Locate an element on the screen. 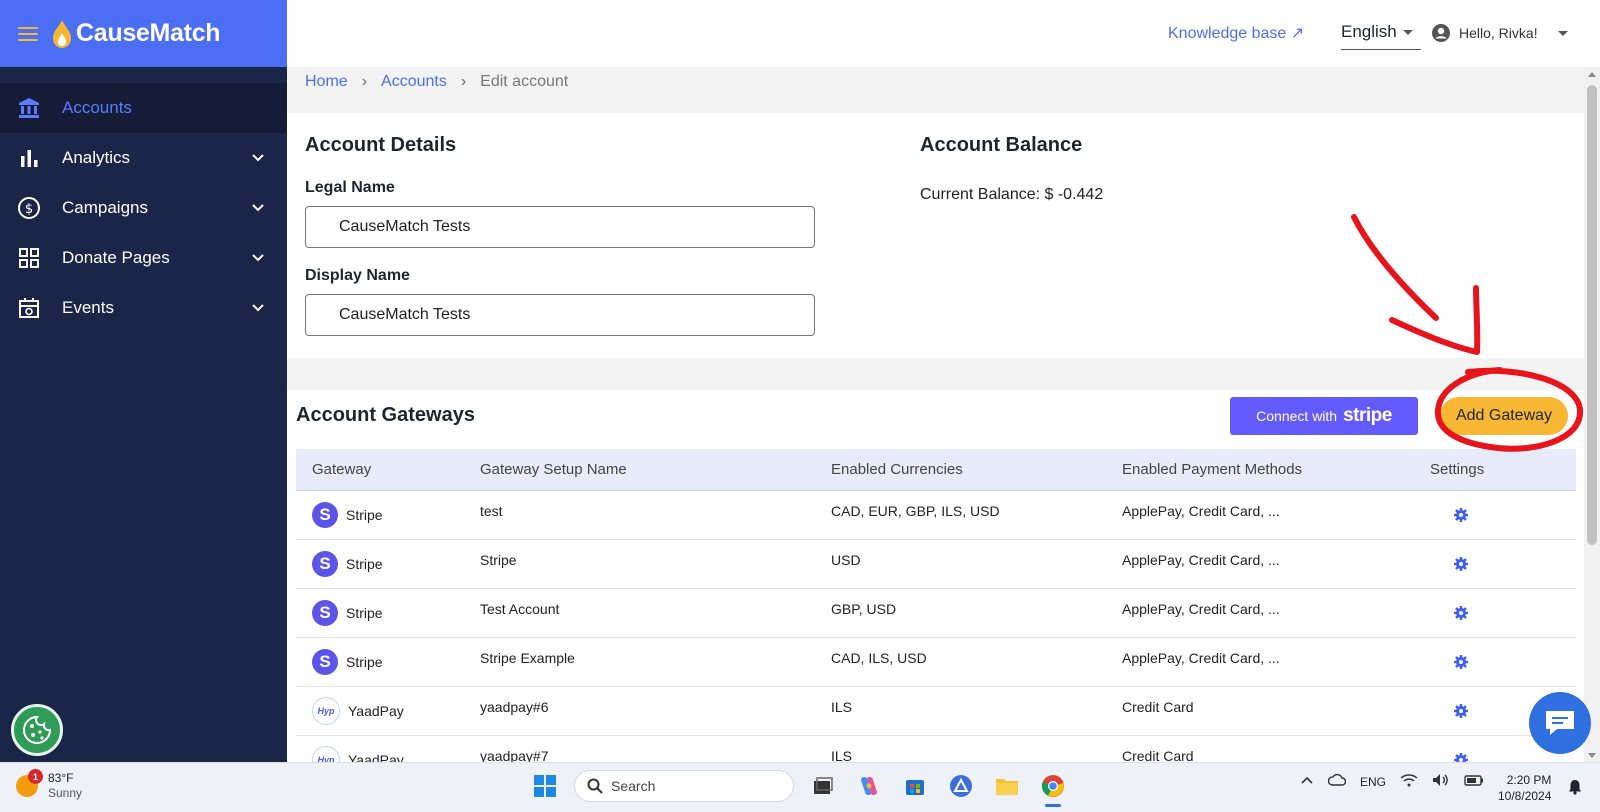  user-greeting: Hello, Rivka! is located at coordinates (1498, 33).